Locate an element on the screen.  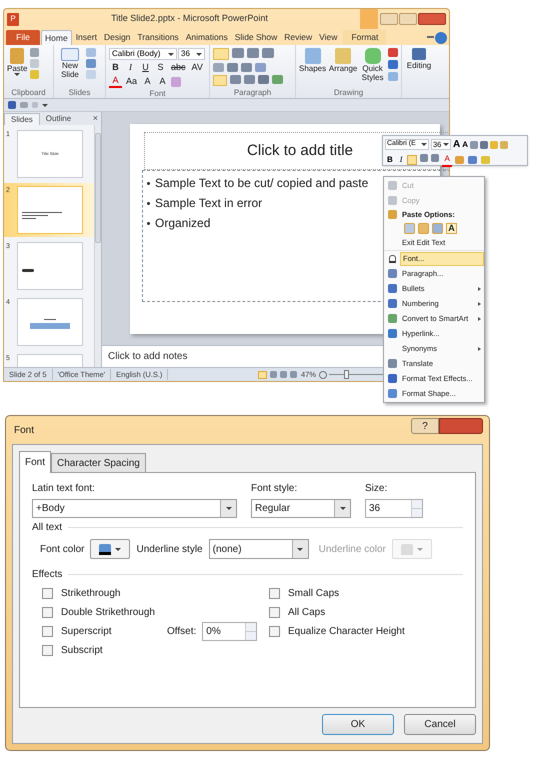
font-button: Aa is located at coordinates (132, 81).